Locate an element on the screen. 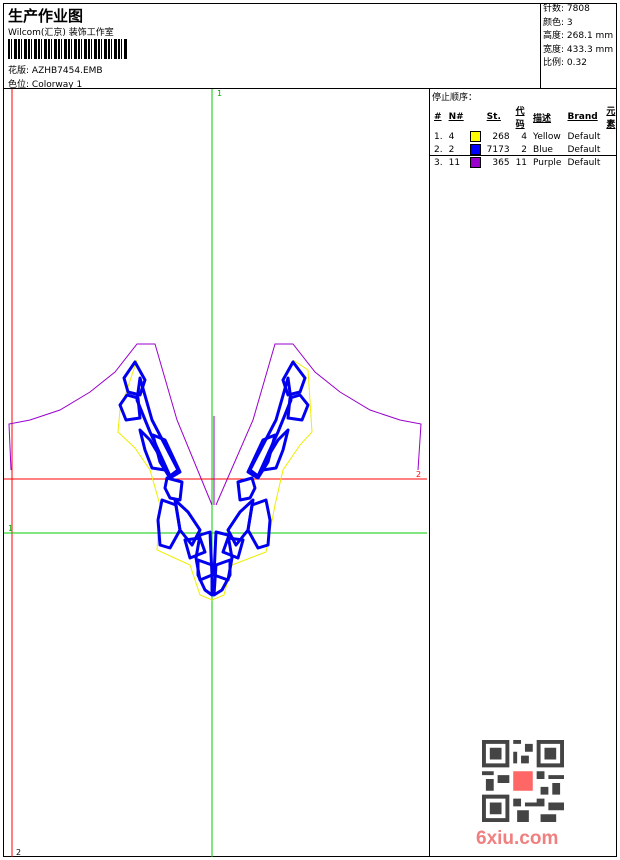 The width and height of the screenshot is (620, 860). color-swatch-blue is located at coordinates (475, 149).